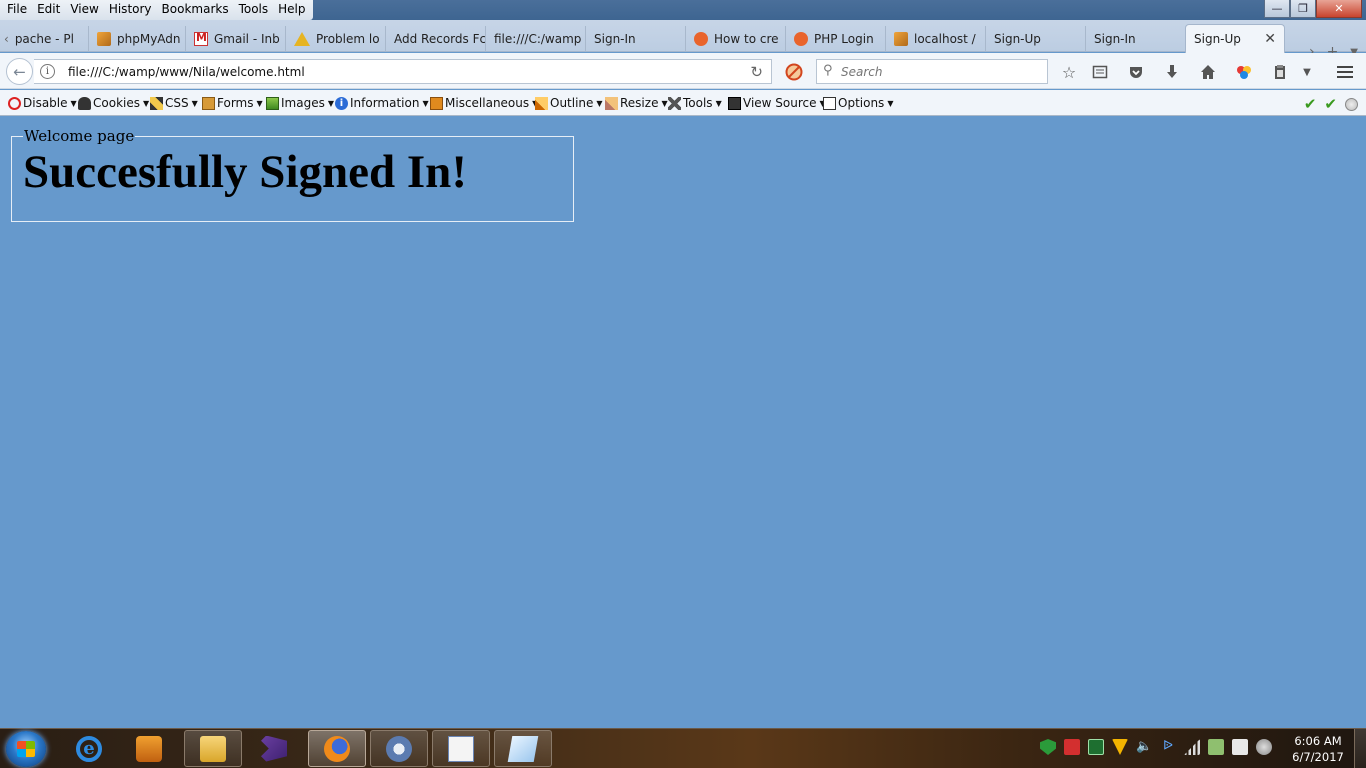 The height and width of the screenshot is (768, 1366). What do you see at coordinates (435, 39) in the screenshot?
I see `tab: Add Records Fc` at bounding box center [435, 39].